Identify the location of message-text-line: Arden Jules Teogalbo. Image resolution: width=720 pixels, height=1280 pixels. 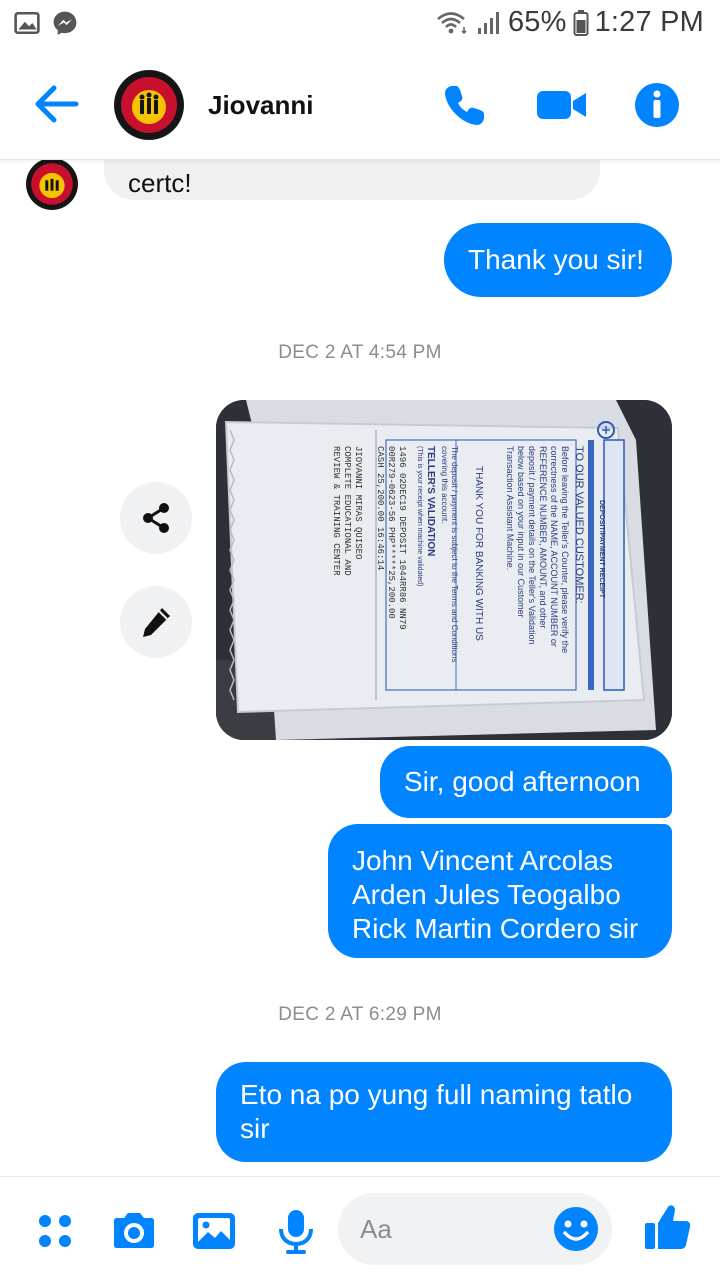
(486, 894).